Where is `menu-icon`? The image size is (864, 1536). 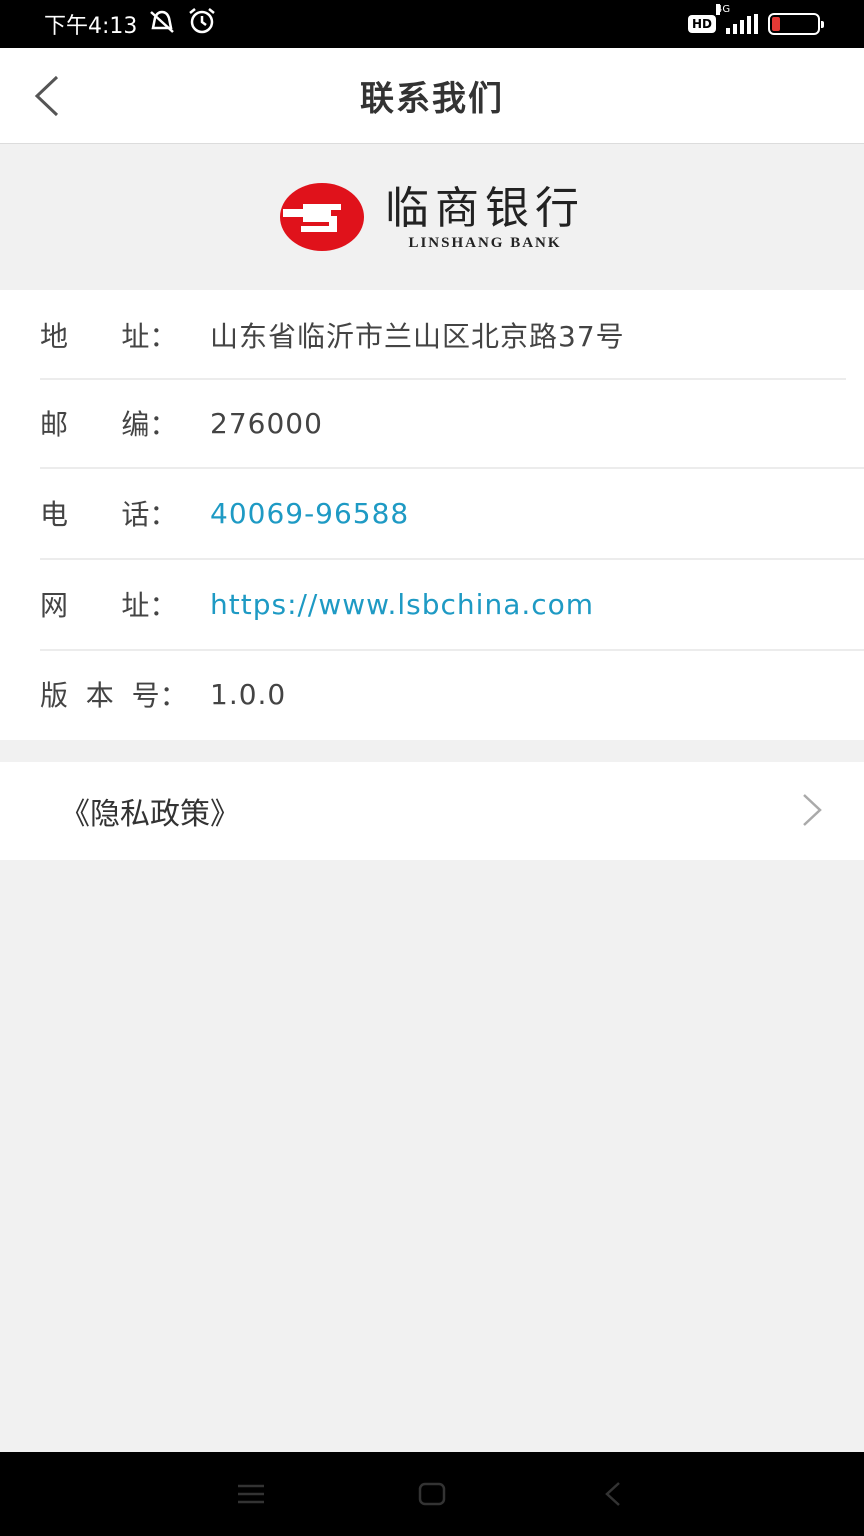 menu-icon is located at coordinates (250, 1494).